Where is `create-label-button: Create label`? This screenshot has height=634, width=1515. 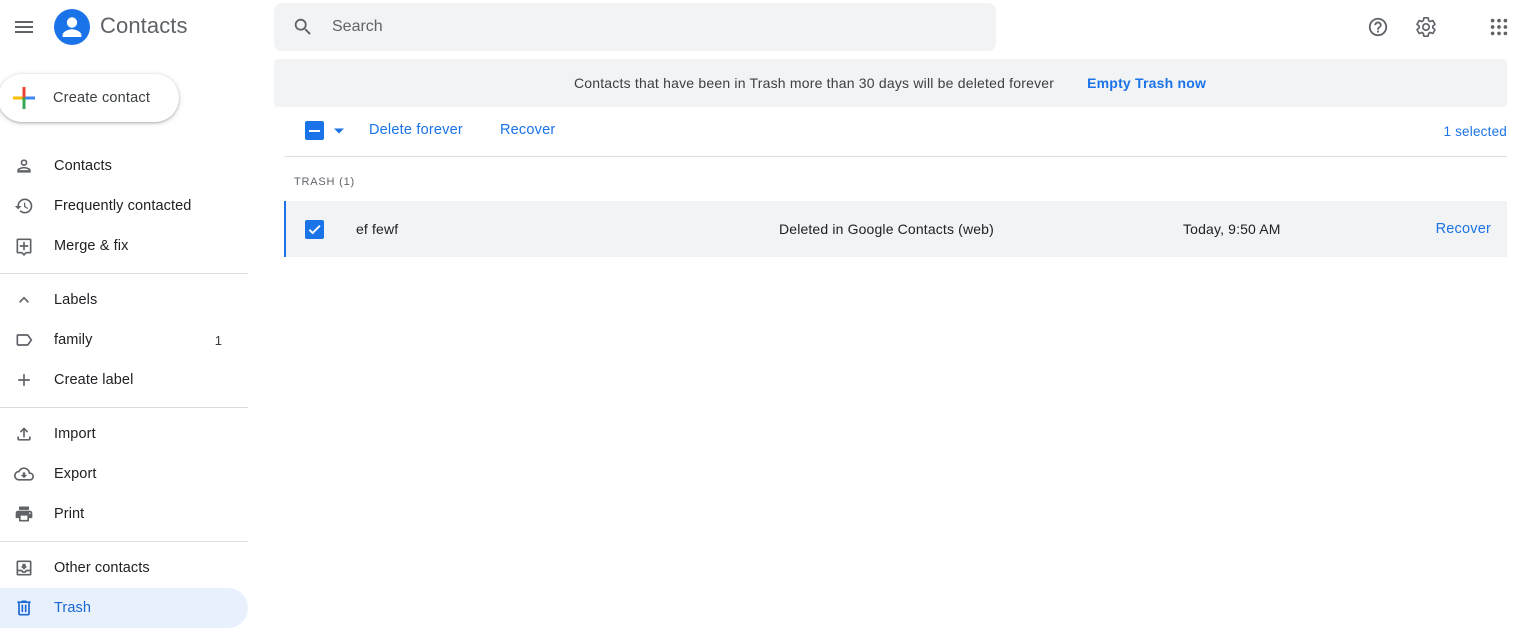 create-label-button: Create label is located at coordinates (124, 380).